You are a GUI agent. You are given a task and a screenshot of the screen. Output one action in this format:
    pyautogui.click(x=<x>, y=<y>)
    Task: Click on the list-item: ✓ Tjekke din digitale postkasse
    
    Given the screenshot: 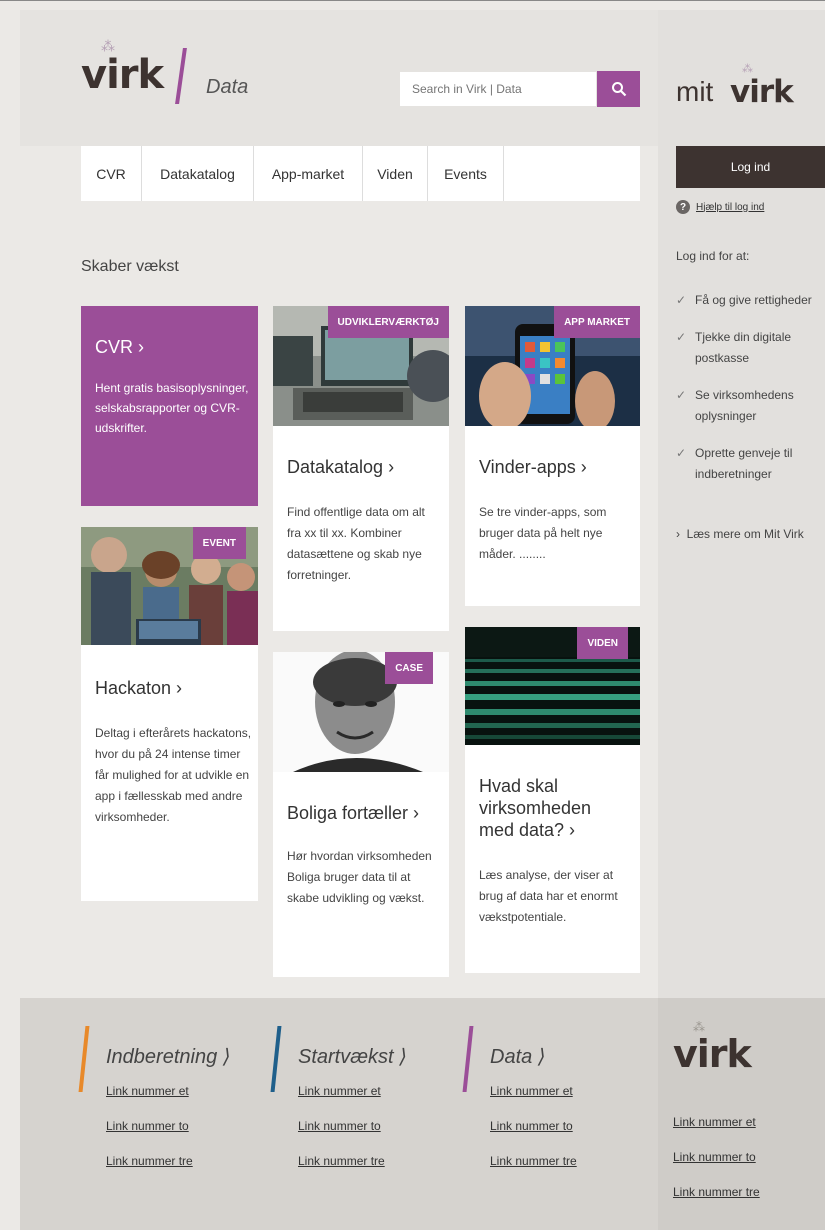 What is the action you would take?
    pyautogui.click(x=750, y=348)
    